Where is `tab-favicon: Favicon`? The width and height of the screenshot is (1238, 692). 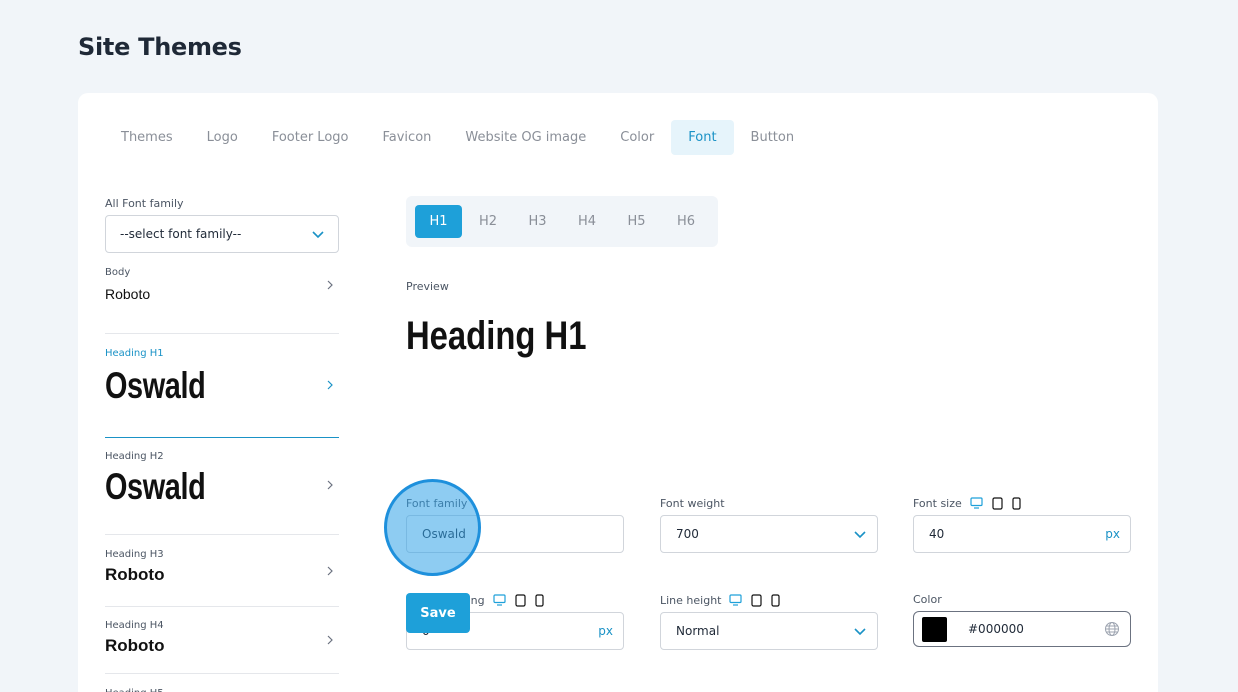
tab-favicon: Favicon is located at coordinates (406, 137).